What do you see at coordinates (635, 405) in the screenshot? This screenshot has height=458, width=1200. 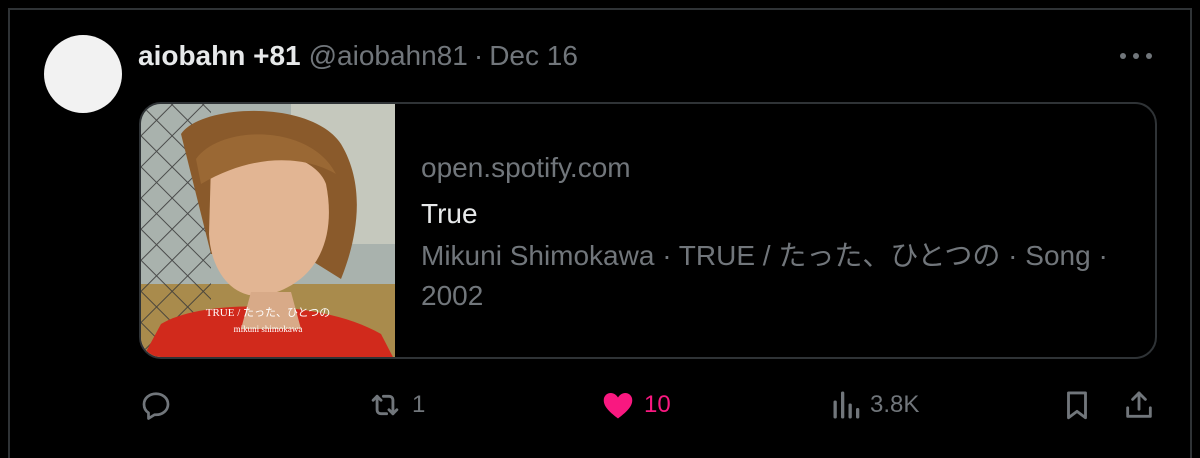 I see `like-button: 10` at bounding box center [635, 405].